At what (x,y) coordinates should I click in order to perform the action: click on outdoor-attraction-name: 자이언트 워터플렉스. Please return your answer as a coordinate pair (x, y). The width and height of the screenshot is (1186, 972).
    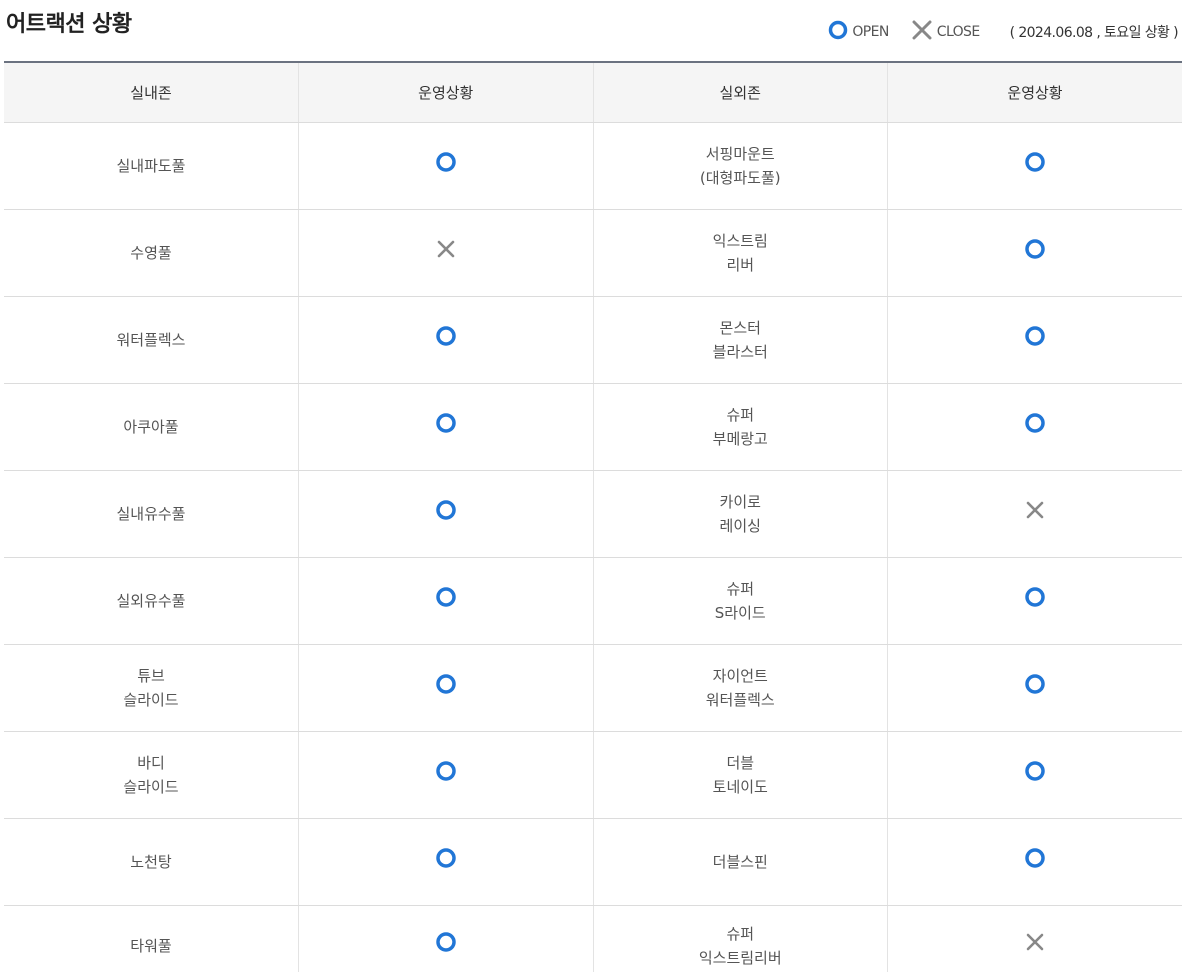
    Looking at the image, I should click on (740, 687).